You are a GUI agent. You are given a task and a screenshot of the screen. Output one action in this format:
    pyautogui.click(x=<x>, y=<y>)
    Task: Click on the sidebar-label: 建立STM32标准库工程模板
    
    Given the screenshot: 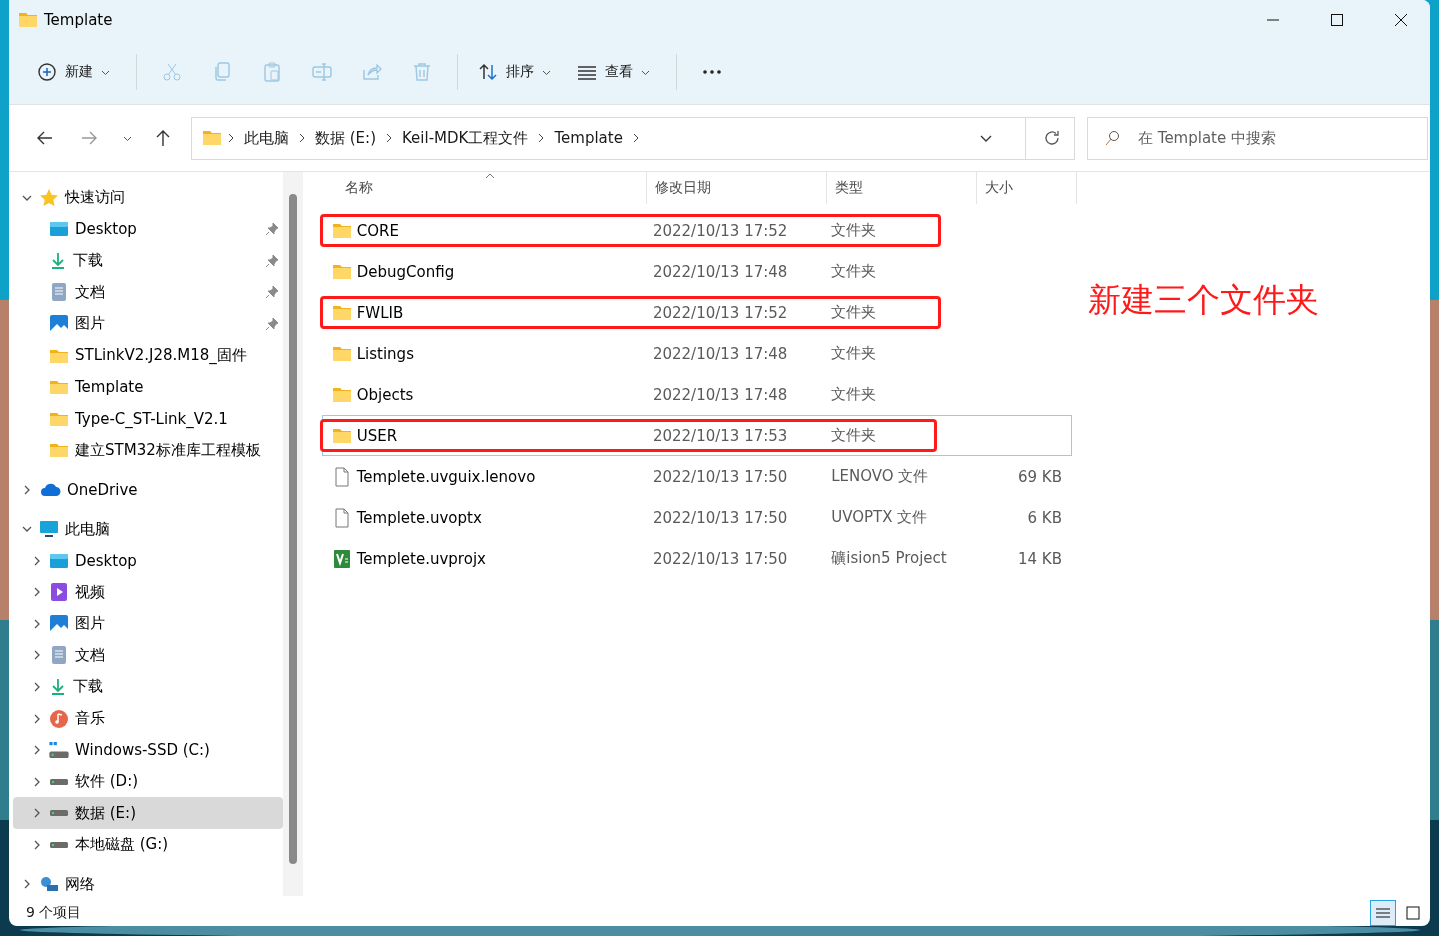 What is the action you would take?
    pyautogui.click(x=168, y=450)
    